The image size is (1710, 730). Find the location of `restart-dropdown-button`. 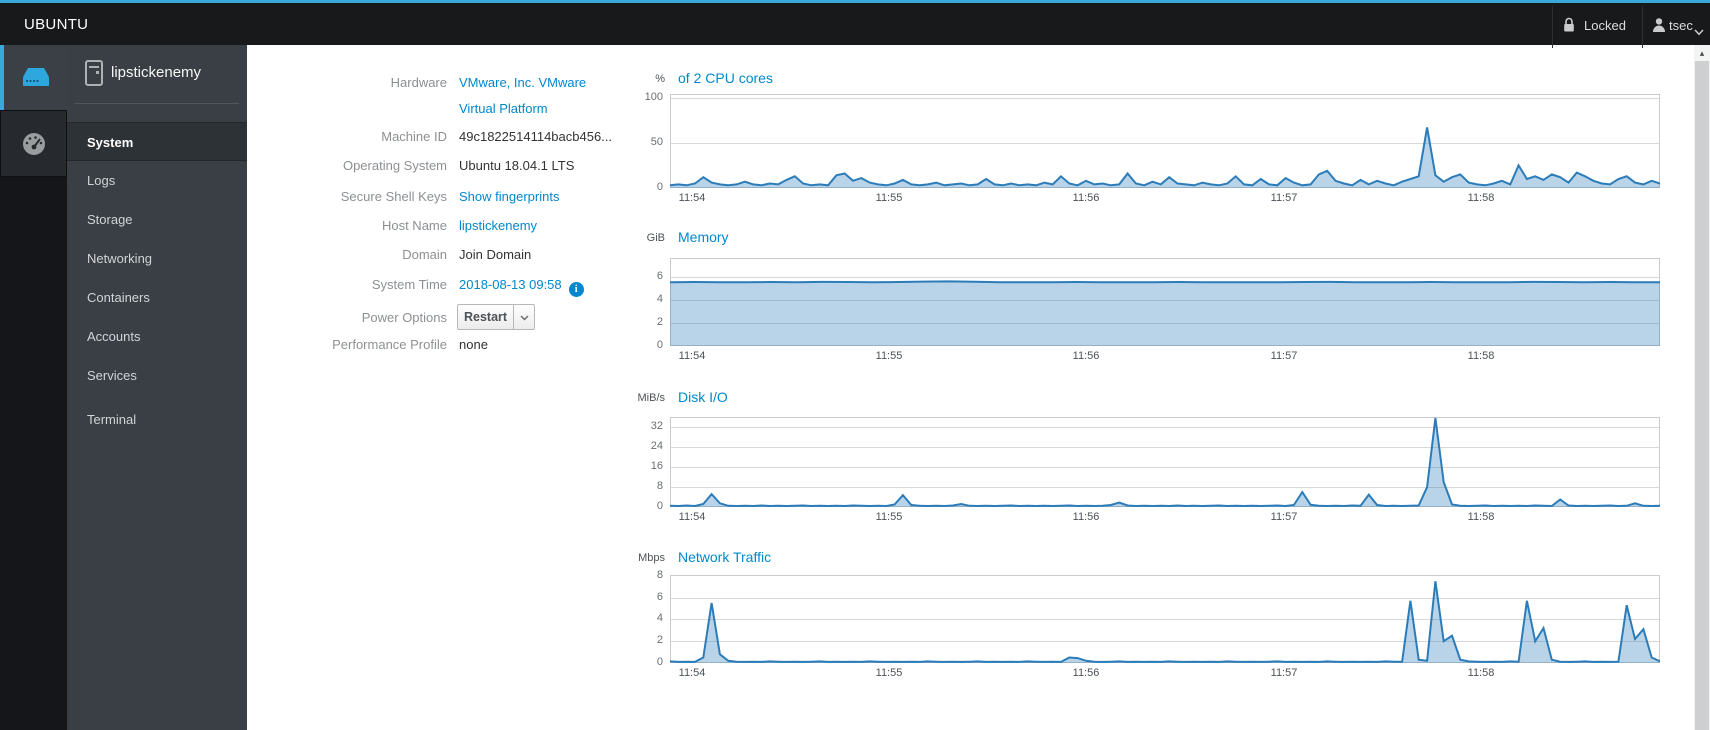

restart-dropdown-button is located at coordinates (524, 317).